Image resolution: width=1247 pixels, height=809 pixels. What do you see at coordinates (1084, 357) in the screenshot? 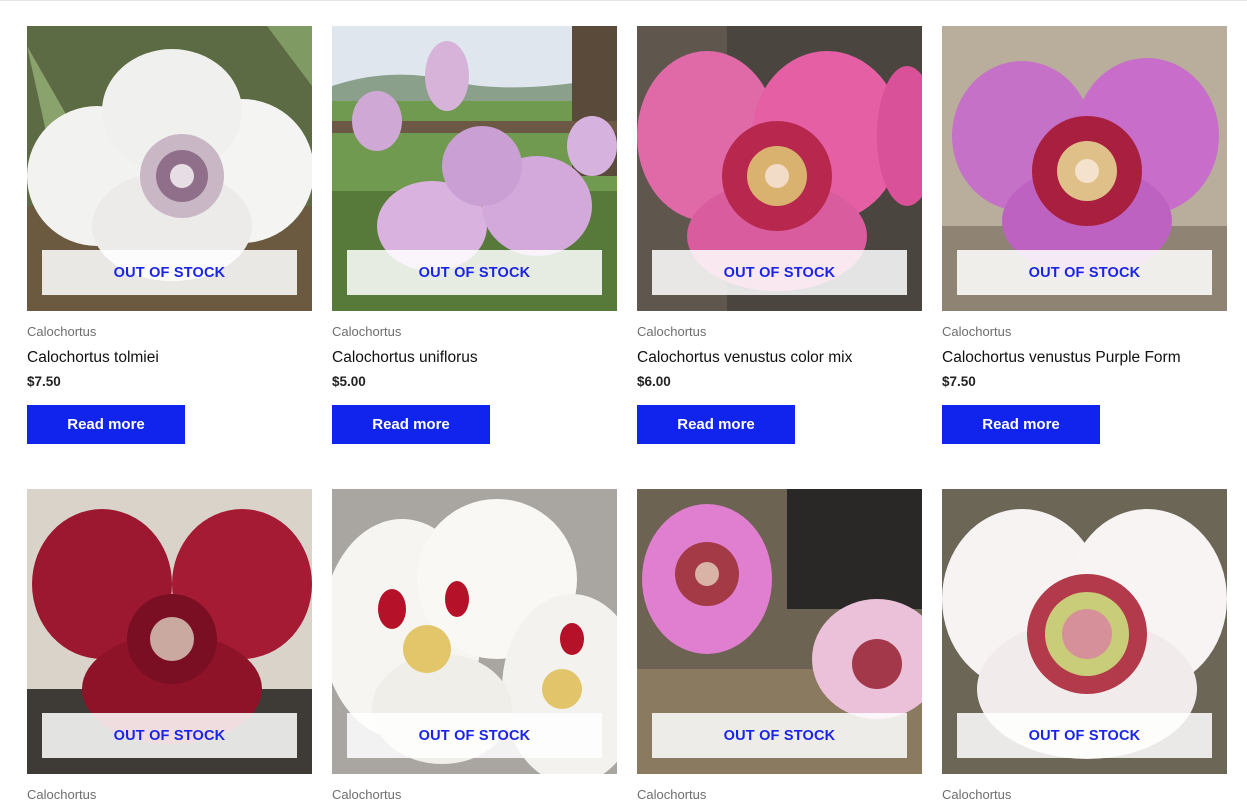
I see `product-title: Calochortus venustus Purple Form` at bounding box center [1084, 357].